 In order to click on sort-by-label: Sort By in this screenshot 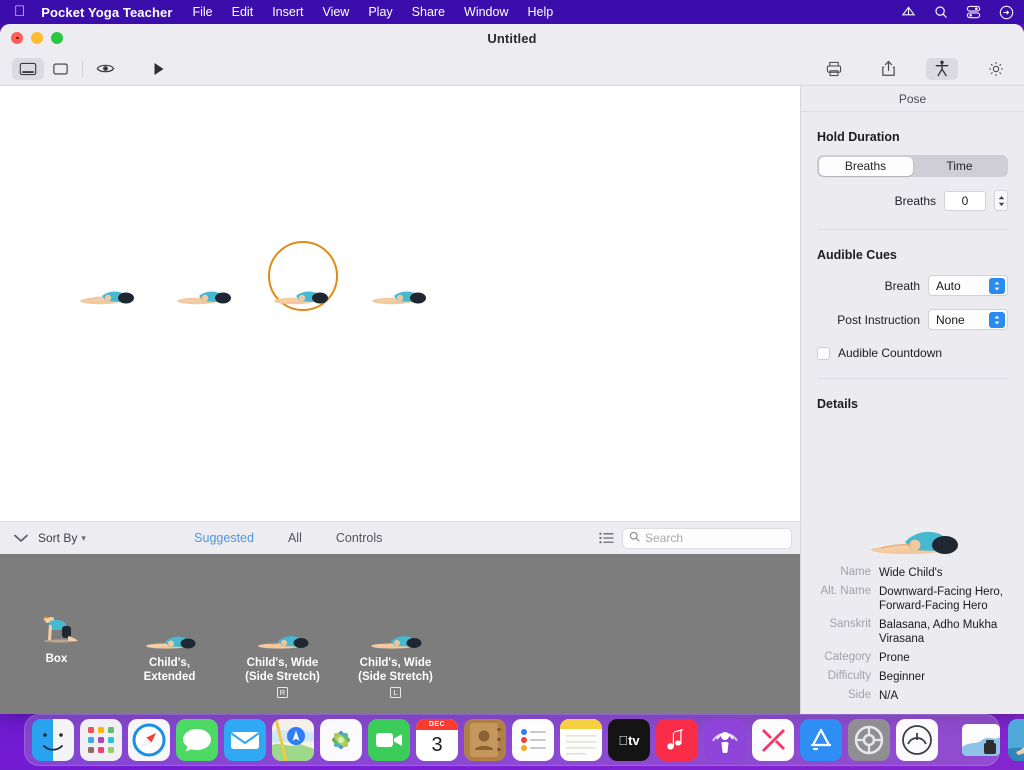, I will do `click(57, 538)`.